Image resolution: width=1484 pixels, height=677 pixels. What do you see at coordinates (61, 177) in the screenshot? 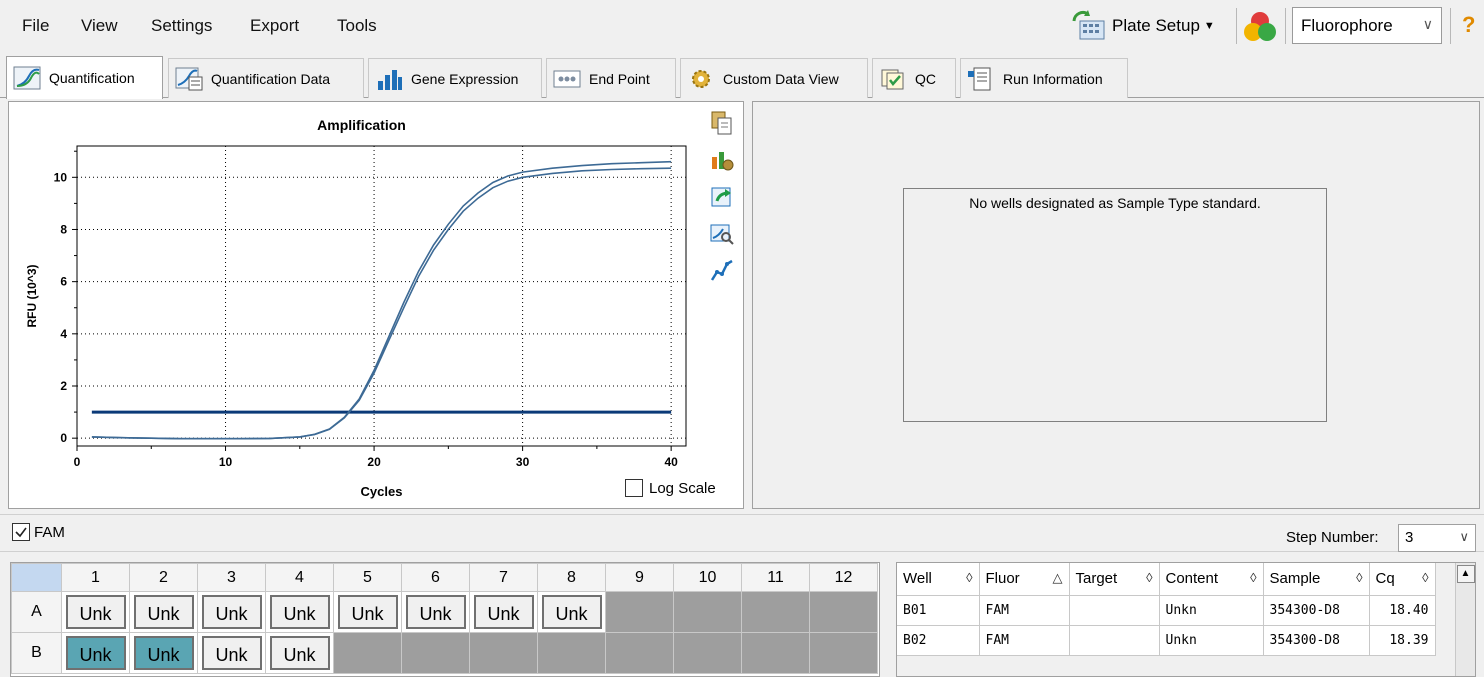
I see `y-tick-label: 10` at bounding box center [61, 177].